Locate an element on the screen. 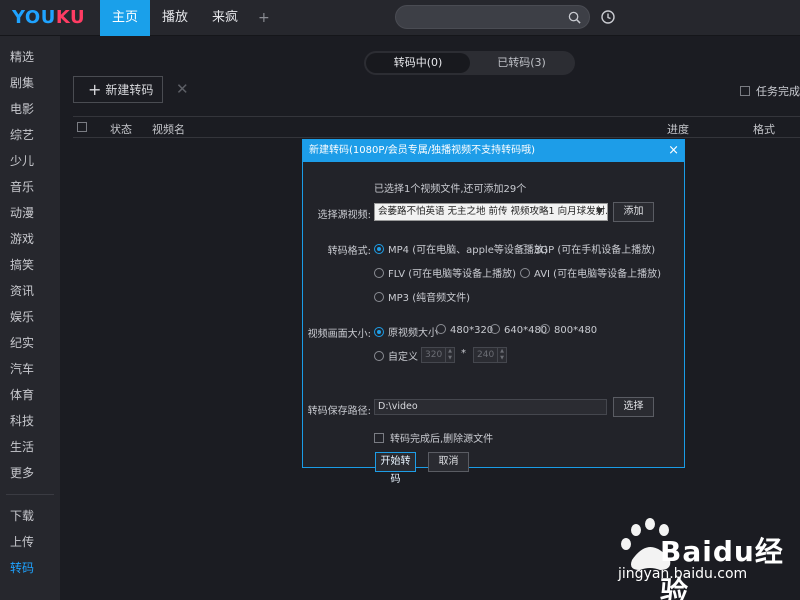  tab-transcoded: 已转码(3) is located at coordinates (521, 63).